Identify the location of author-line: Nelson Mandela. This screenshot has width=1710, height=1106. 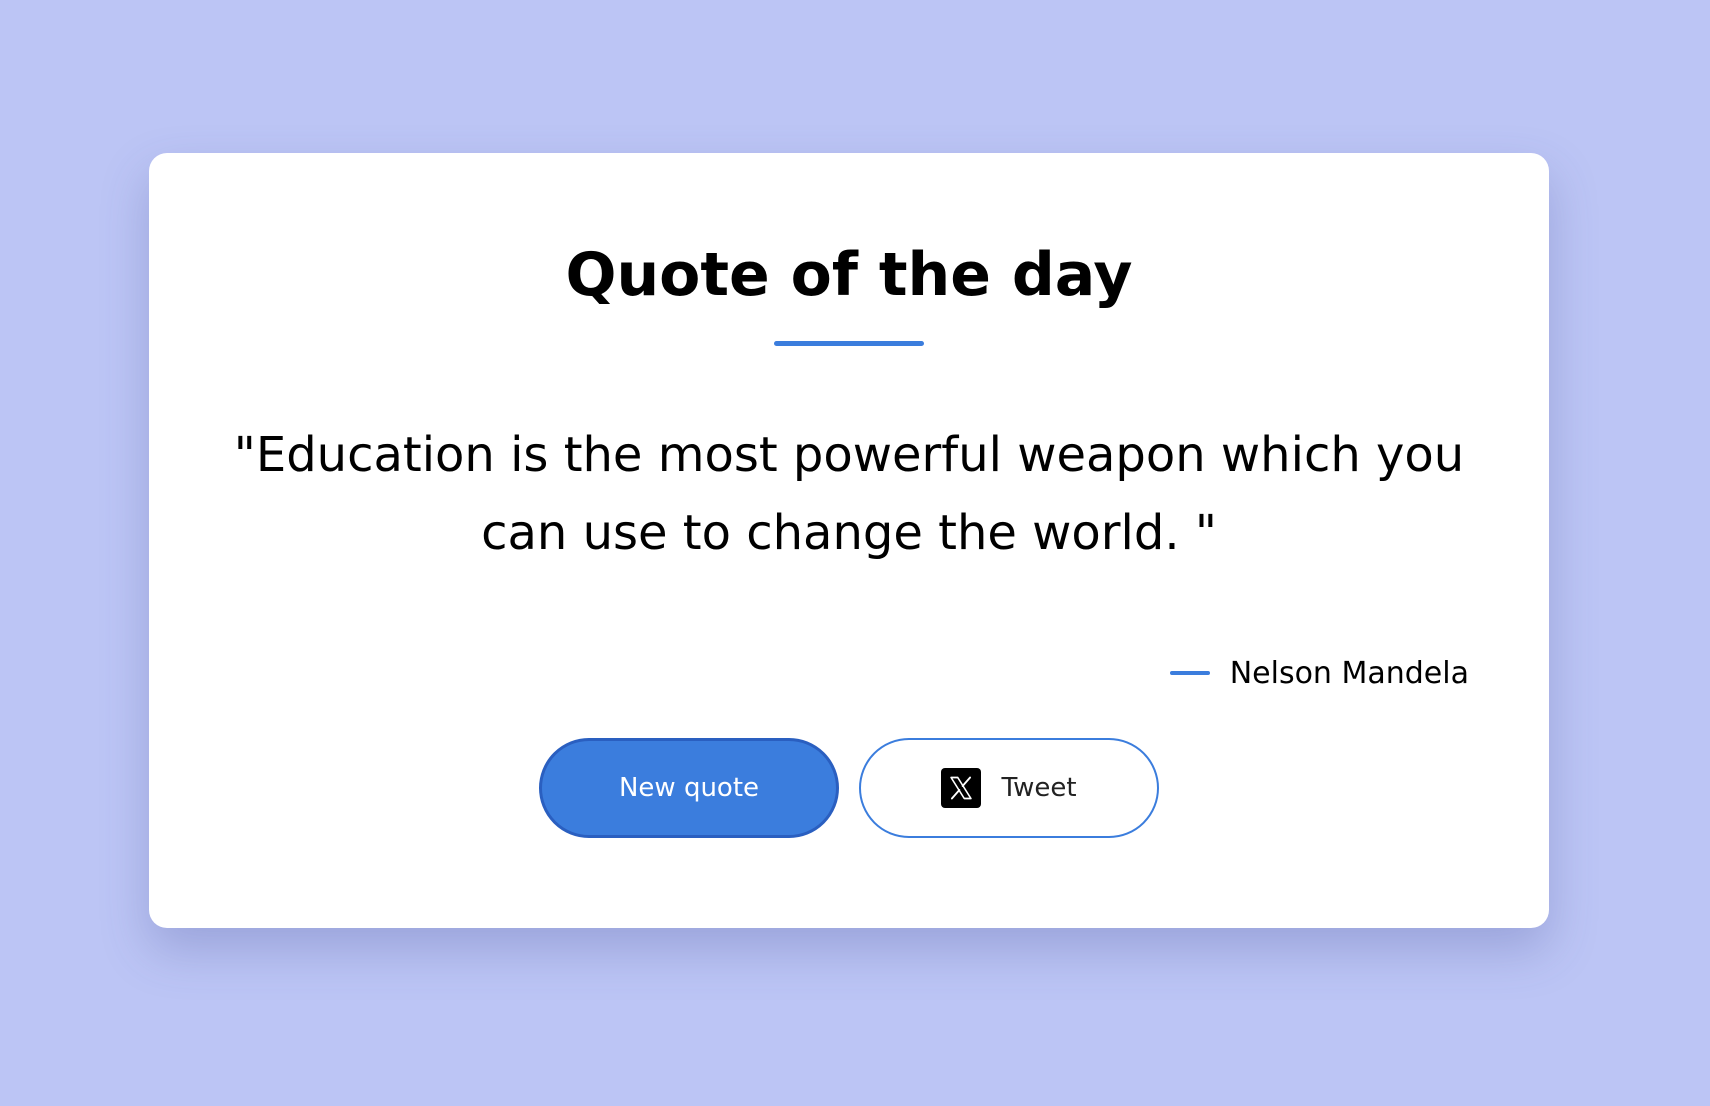
(1319, 673).